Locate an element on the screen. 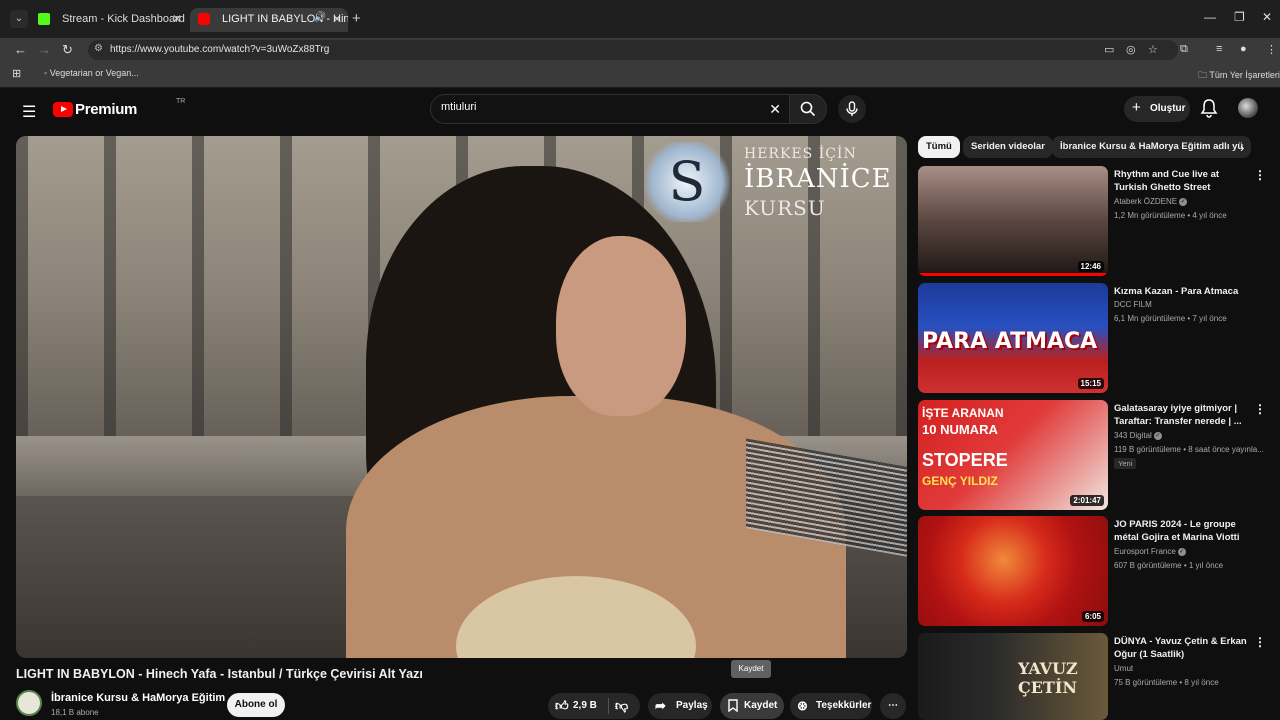  bookmark-star-icon: ☆ is located at coordinates (1153, 49).